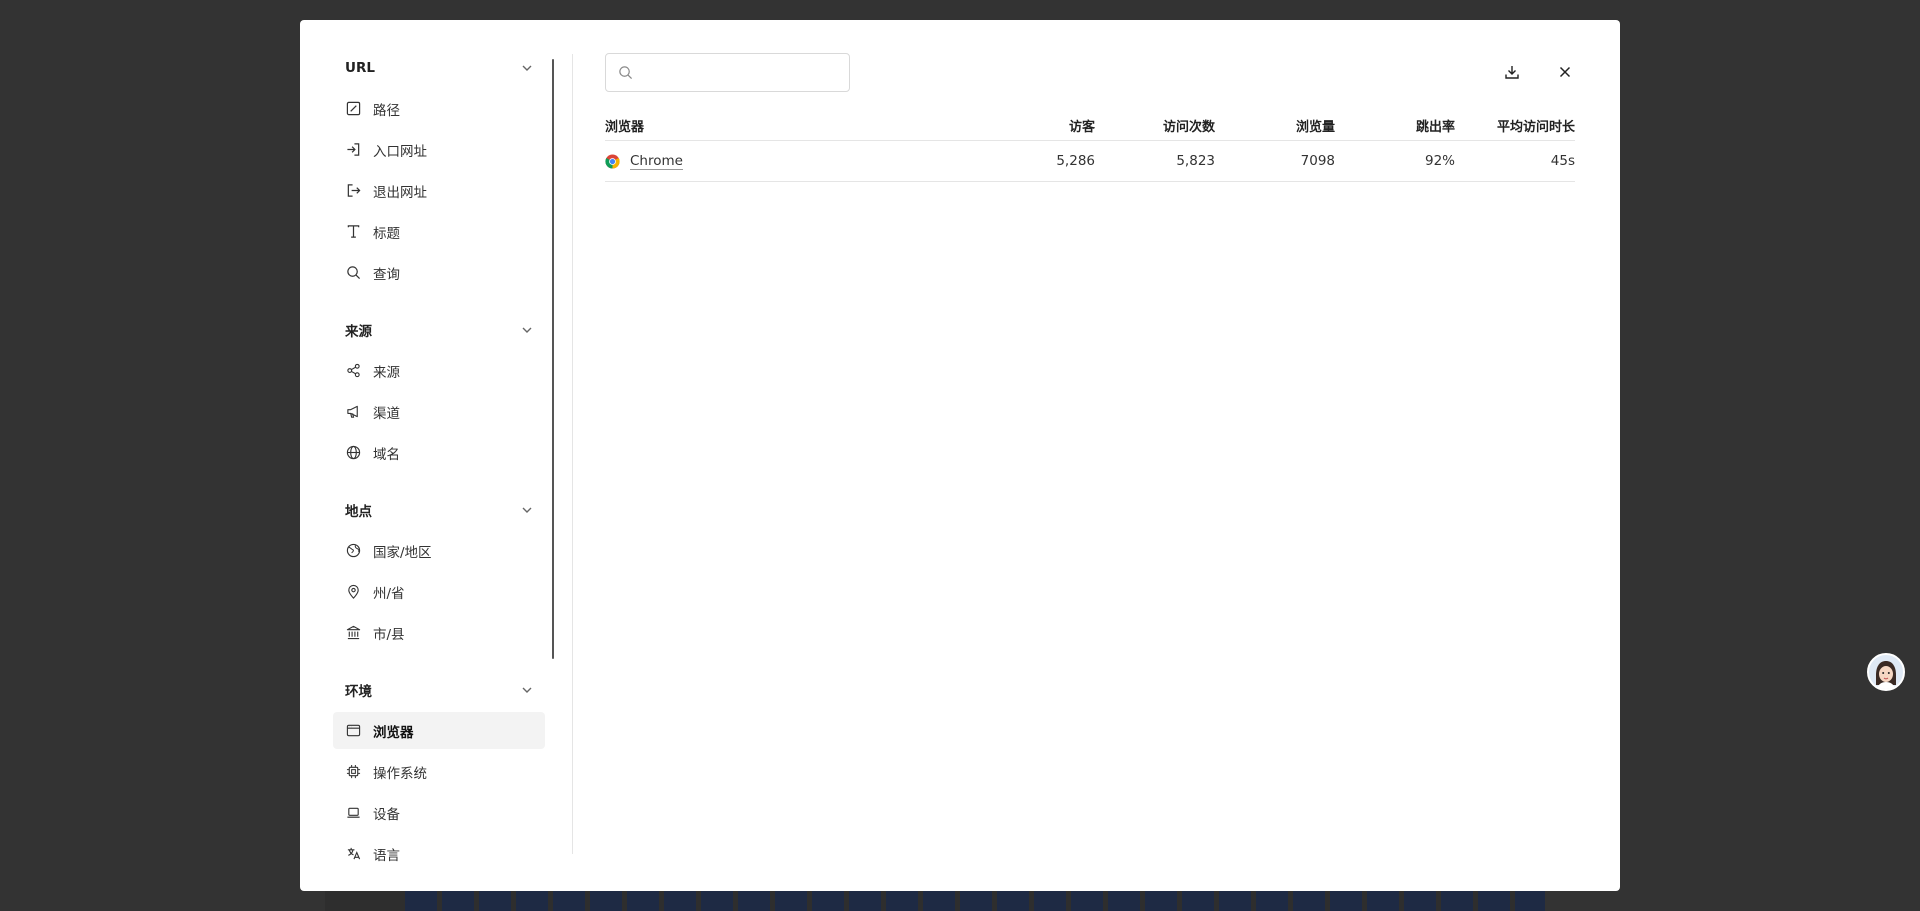 The height and width of the screenshot is (911, 1920). I want to click on sidebar-item-path: 路径, so click(439, 108).